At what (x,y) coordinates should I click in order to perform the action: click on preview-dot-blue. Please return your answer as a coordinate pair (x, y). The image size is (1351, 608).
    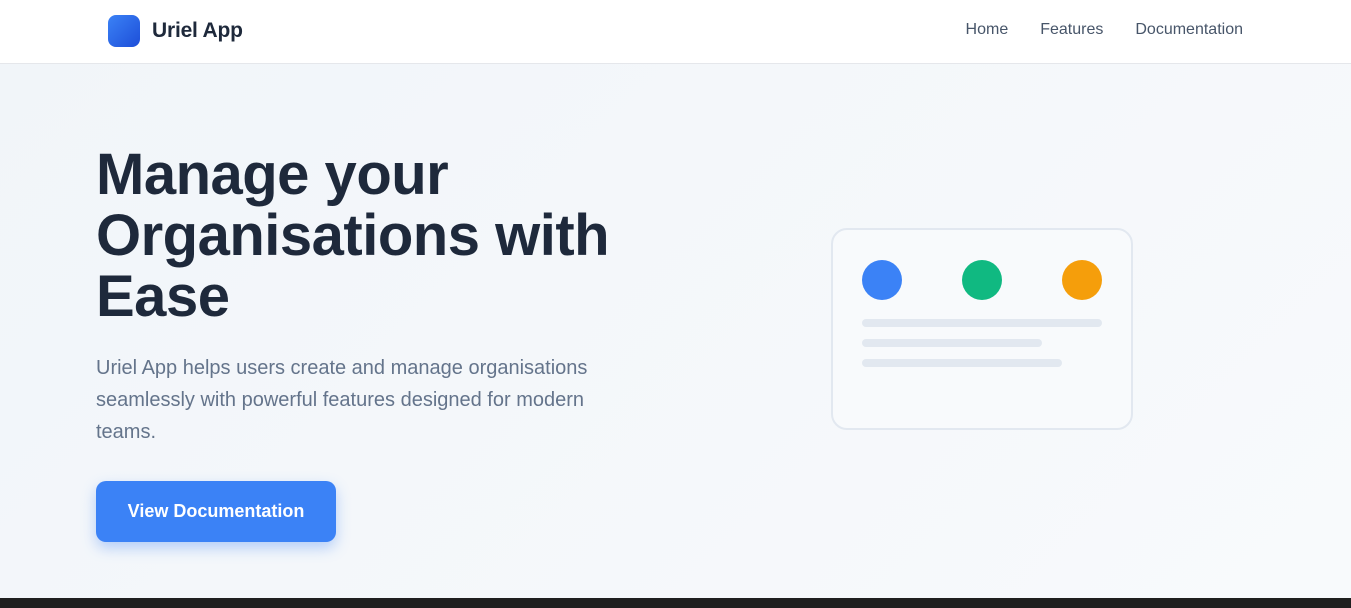
    Looking at the image, I should click on (882, 280).